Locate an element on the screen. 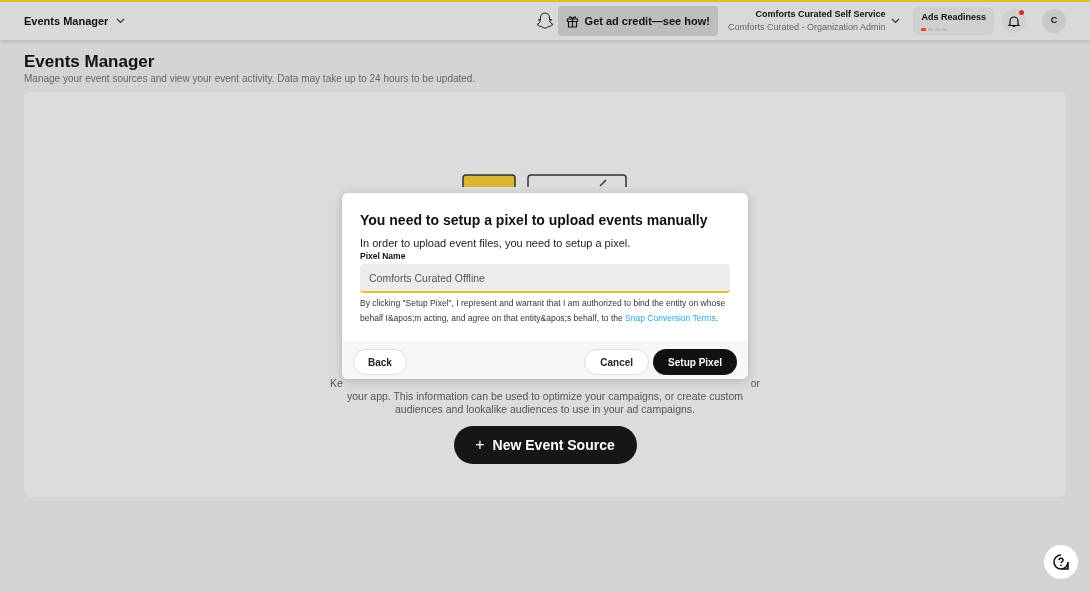 This screenshot has height=592, width=1090. account-name: Comforts Curated Self Service is located at coordinates (820, 14).